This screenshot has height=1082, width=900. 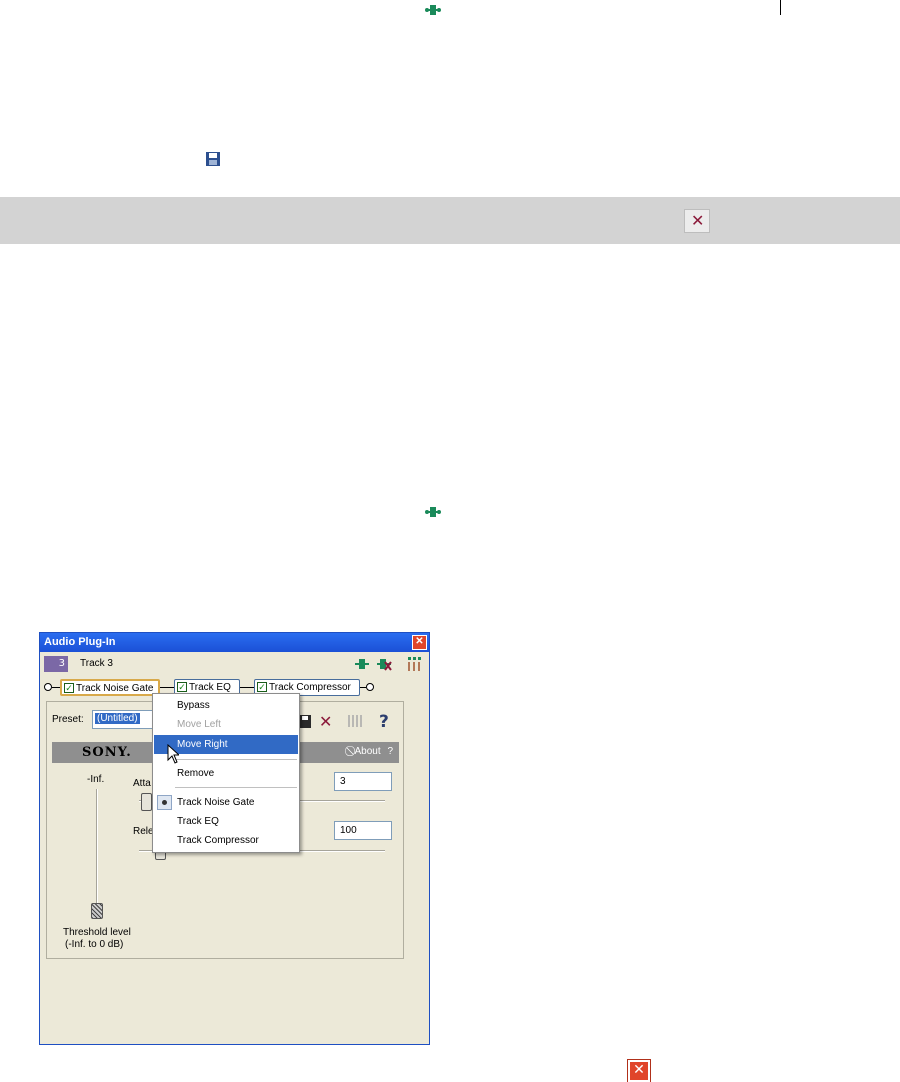 What do you see at coordinates (384, 722) in the screenshot?
I see `help-icon: ?` at bounding box center [384, 722].